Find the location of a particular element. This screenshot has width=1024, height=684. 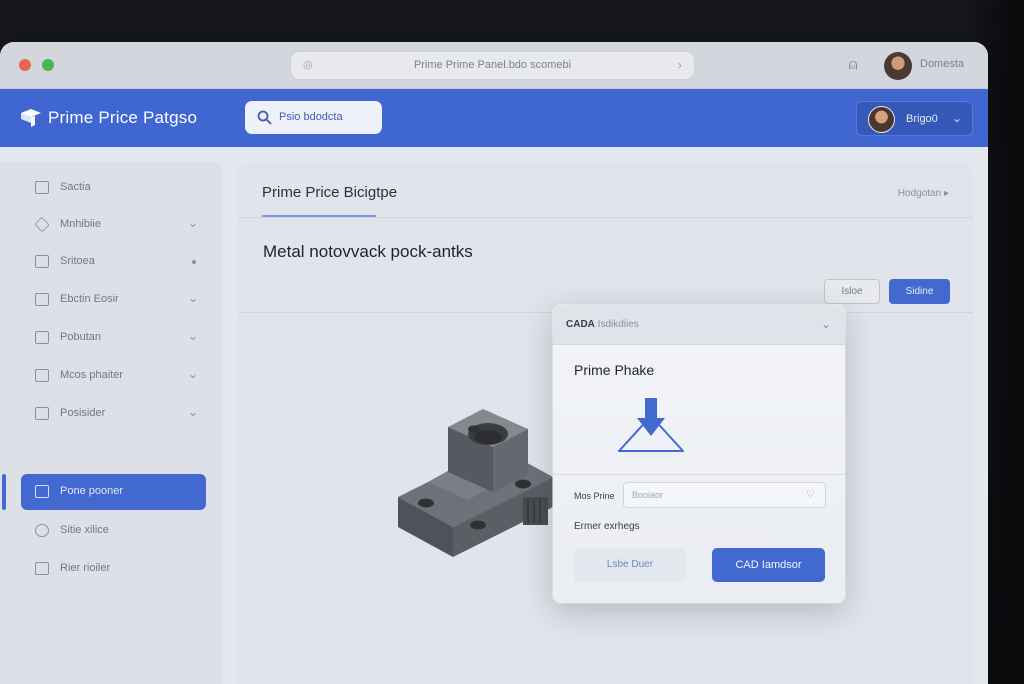

sidebar-item-7: Pone pooner is located at coordinates (113, 492).